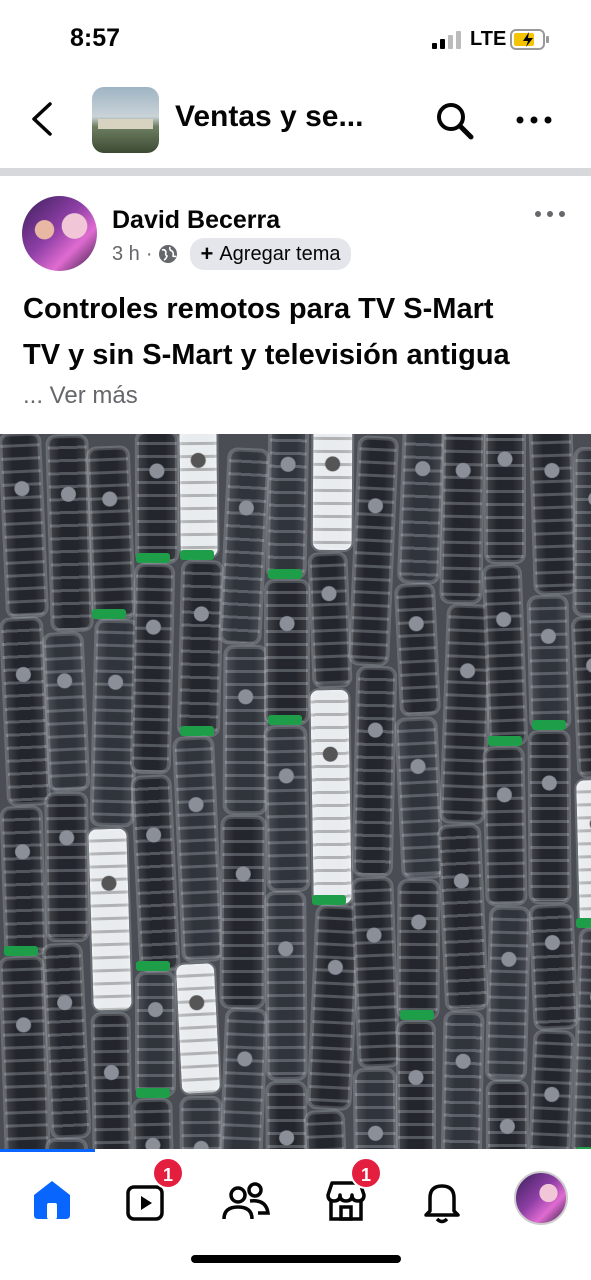 This screenshot has height=1280, width=591. Describe the element at coordinates (351, 1193) in the screenshot. I see `nav-marketplace: 1` at that location.